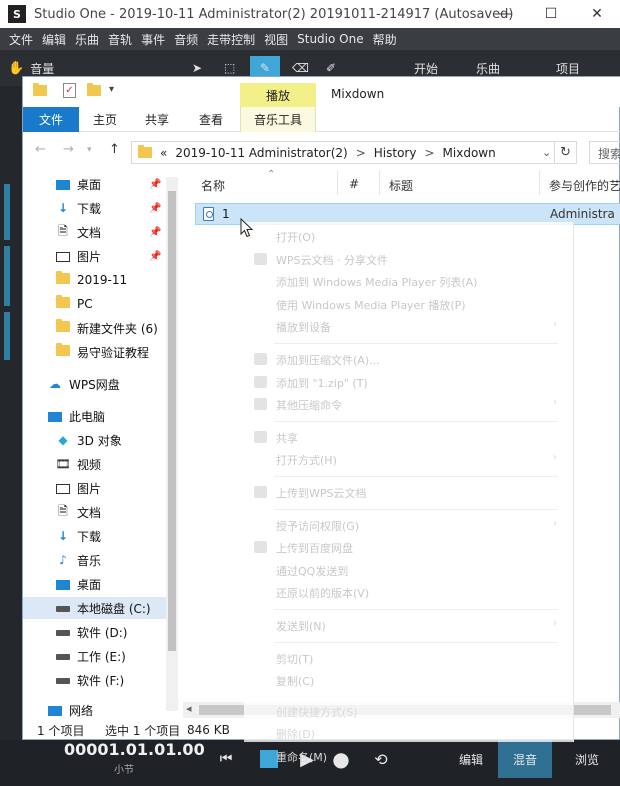  I want to click on breadcrumb-segment: 2019-10-11 Administrator(2), so click(261, 153).